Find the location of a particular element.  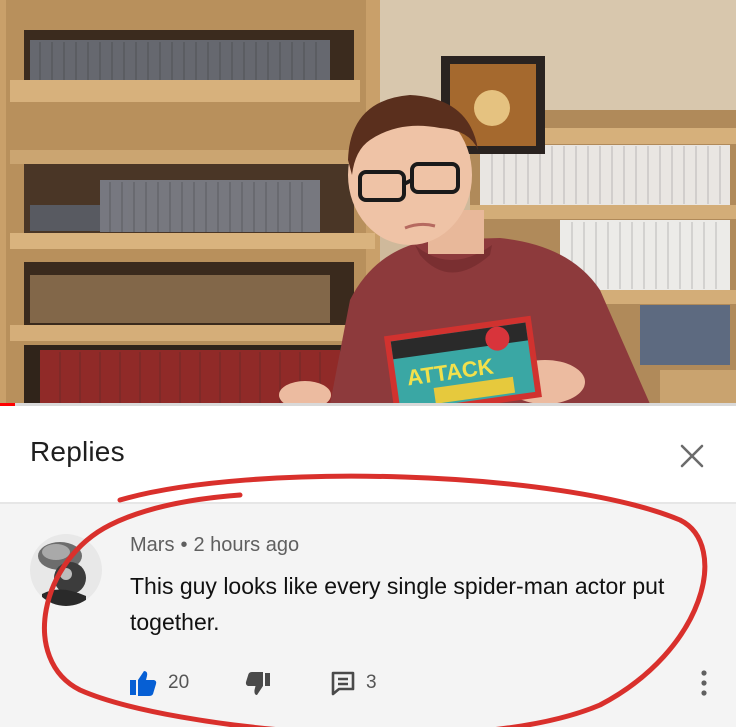

reply-comment-icon is located at coordinates (343, 683).